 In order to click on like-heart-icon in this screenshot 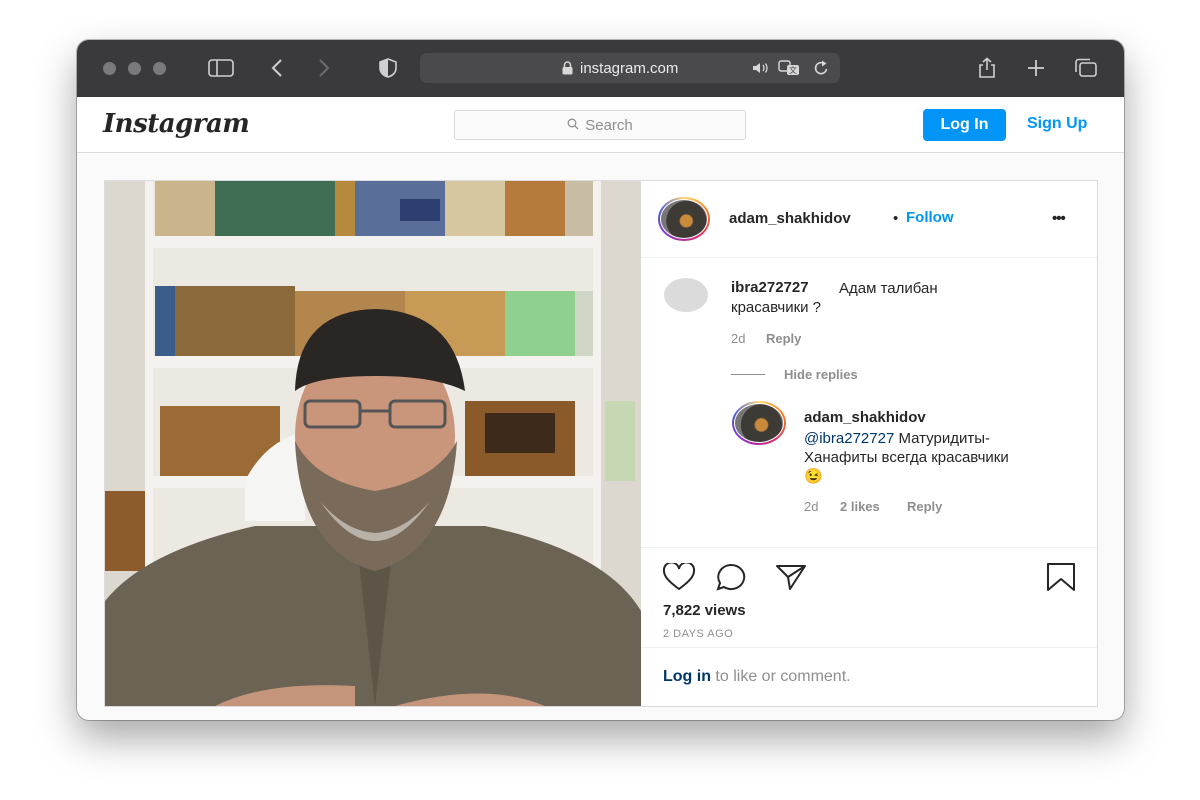, I will do `click(679, 578)`.